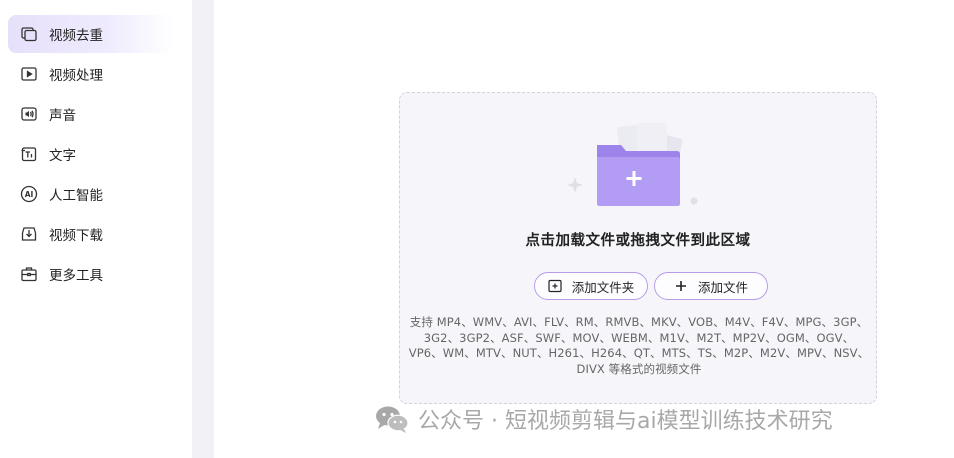 The width and height of the screenshot is (954, 458). I want to click on toolbox-icon, so click(29, 274).